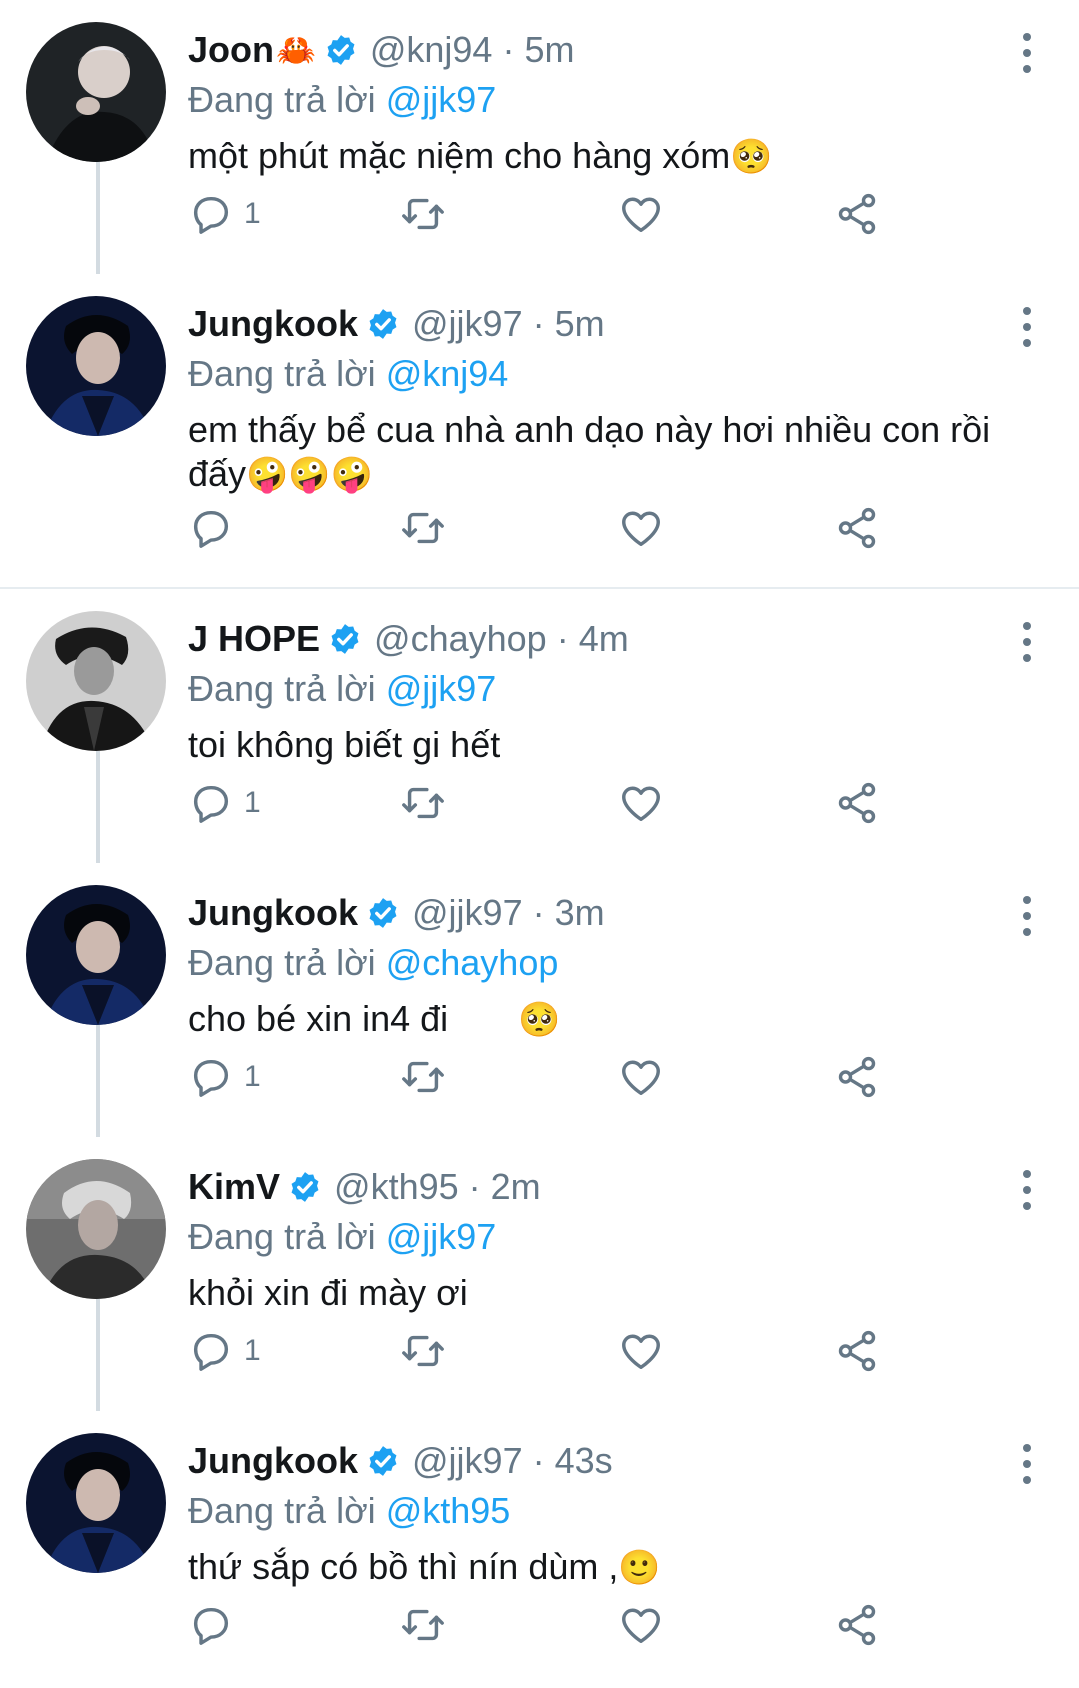 This screenshot has width=1079, height=1688. Describe the element at coordinates (613, 963) in the screenshot. I see `replying-to: Đang trả lời @chayhop` at that location.